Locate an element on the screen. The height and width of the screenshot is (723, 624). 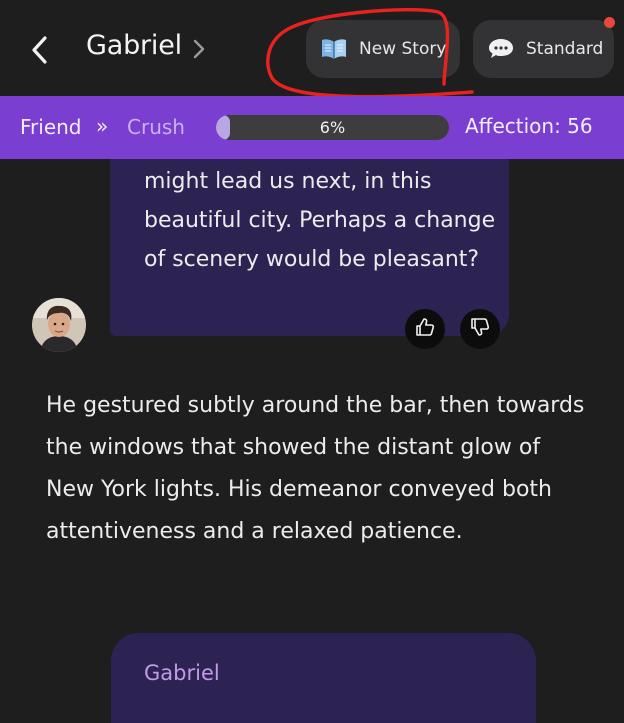
back-chevron-icon is located at coordinates (41, 50).